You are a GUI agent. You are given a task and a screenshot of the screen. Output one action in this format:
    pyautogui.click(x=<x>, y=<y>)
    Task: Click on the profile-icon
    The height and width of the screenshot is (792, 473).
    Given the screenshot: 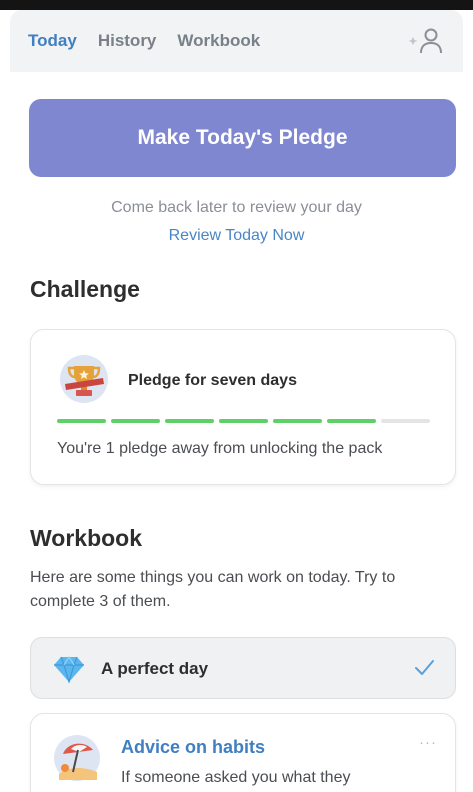 What is the action you would take?
    pyautogui.click(x=425, y=41)
    